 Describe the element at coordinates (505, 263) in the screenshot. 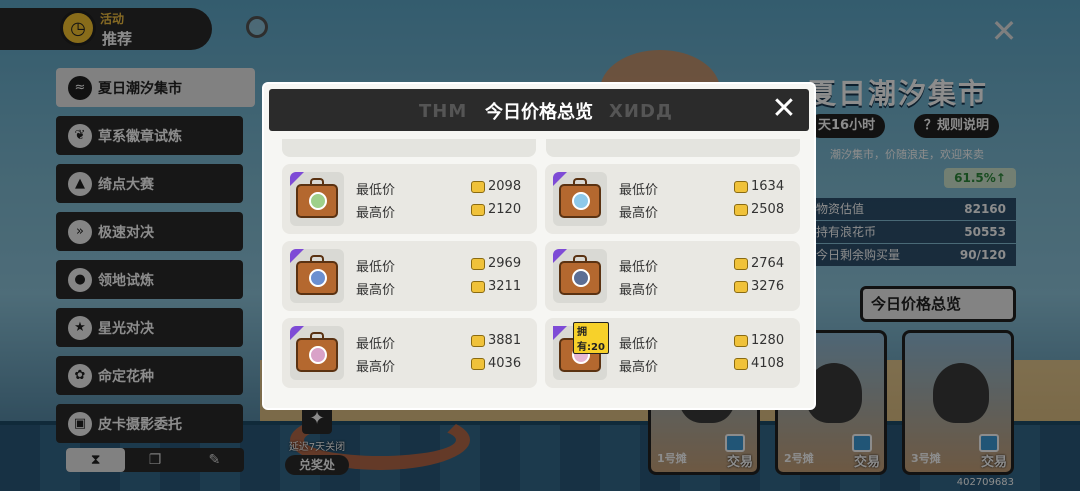

I see `min-price-value: 2969` at that location.